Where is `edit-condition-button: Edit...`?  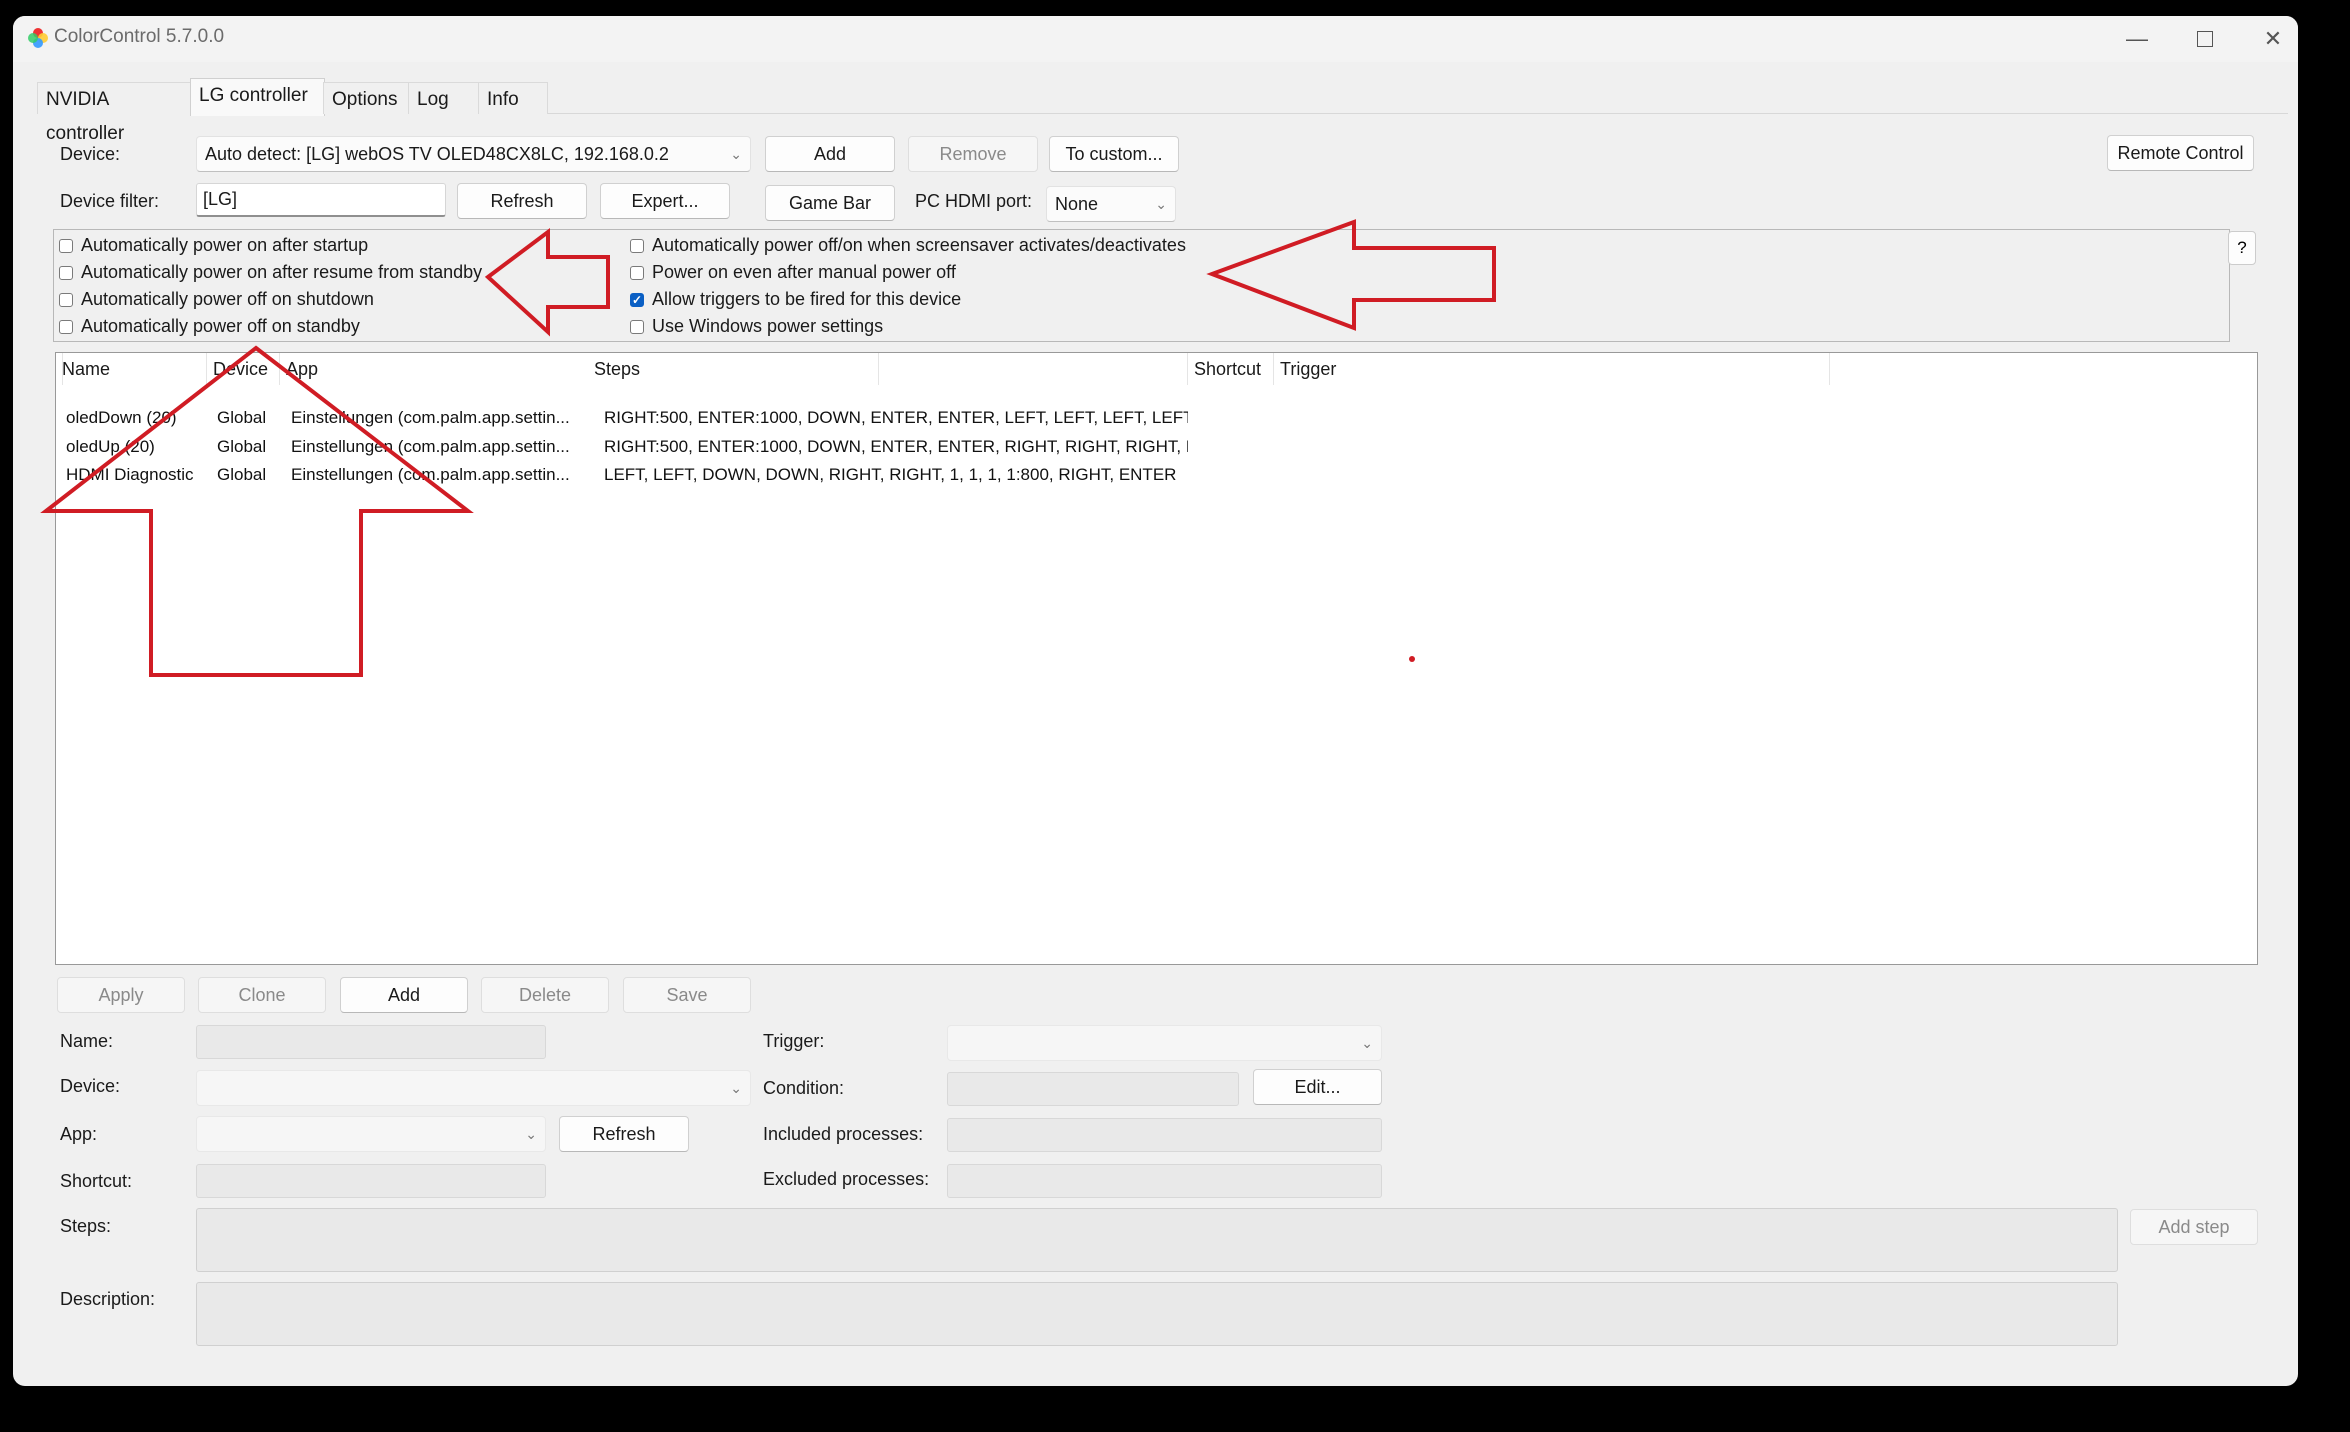
edit-condition-button: Edit... is located at coordinates (1317, 1087).